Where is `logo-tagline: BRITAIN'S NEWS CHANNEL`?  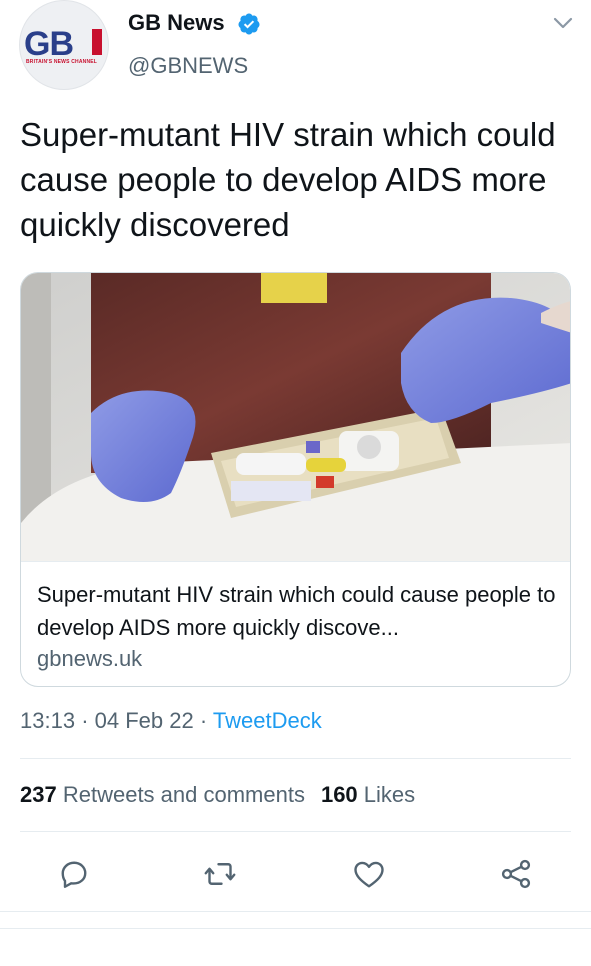 logo-tagline: BRITAIN'S NEWS CHANNEL is located at coordinates (62, 62).